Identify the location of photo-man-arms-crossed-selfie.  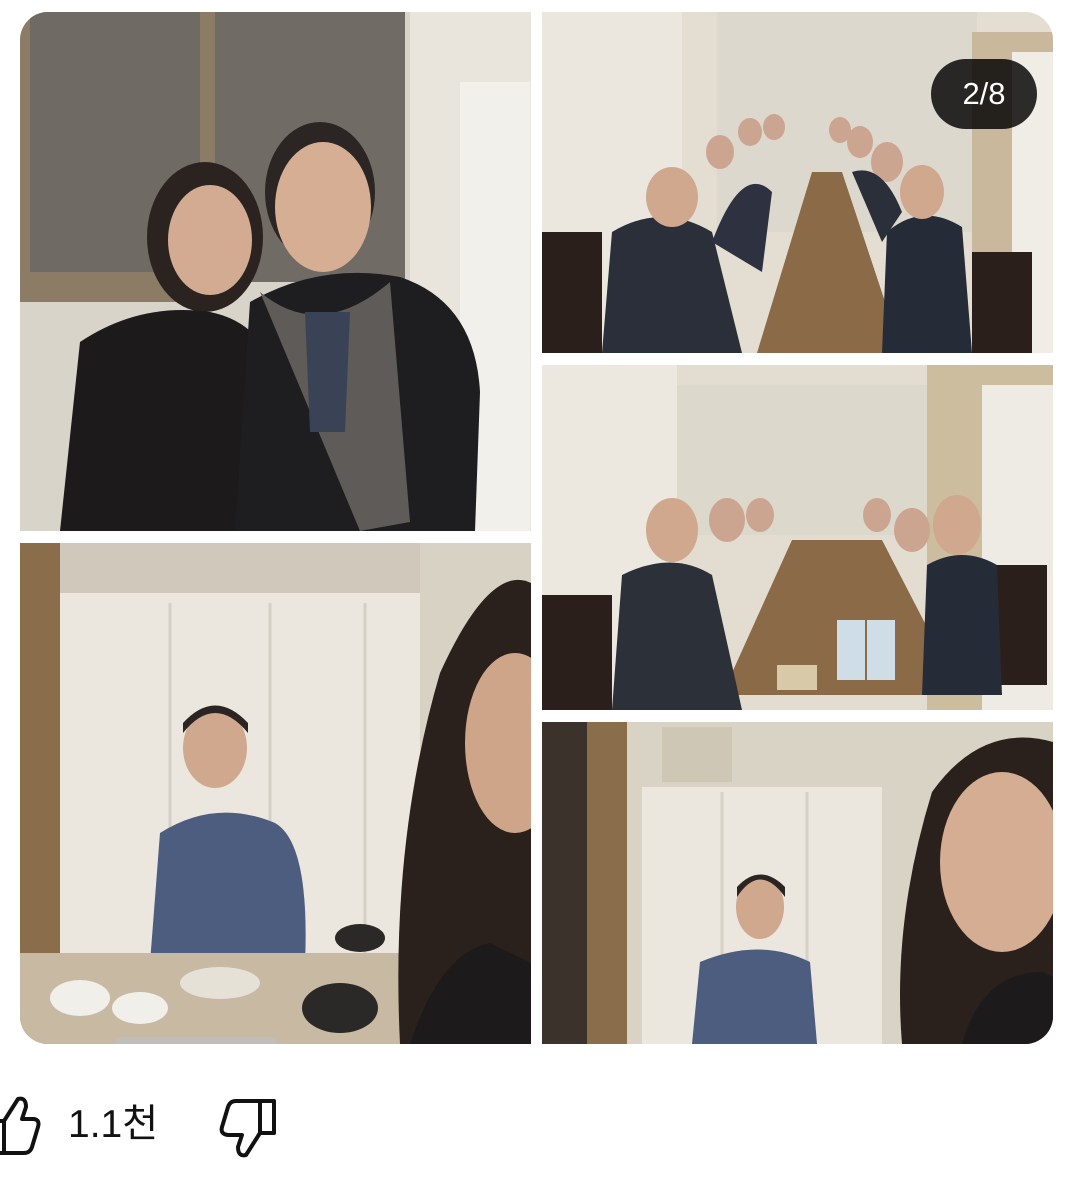
(797, 883).